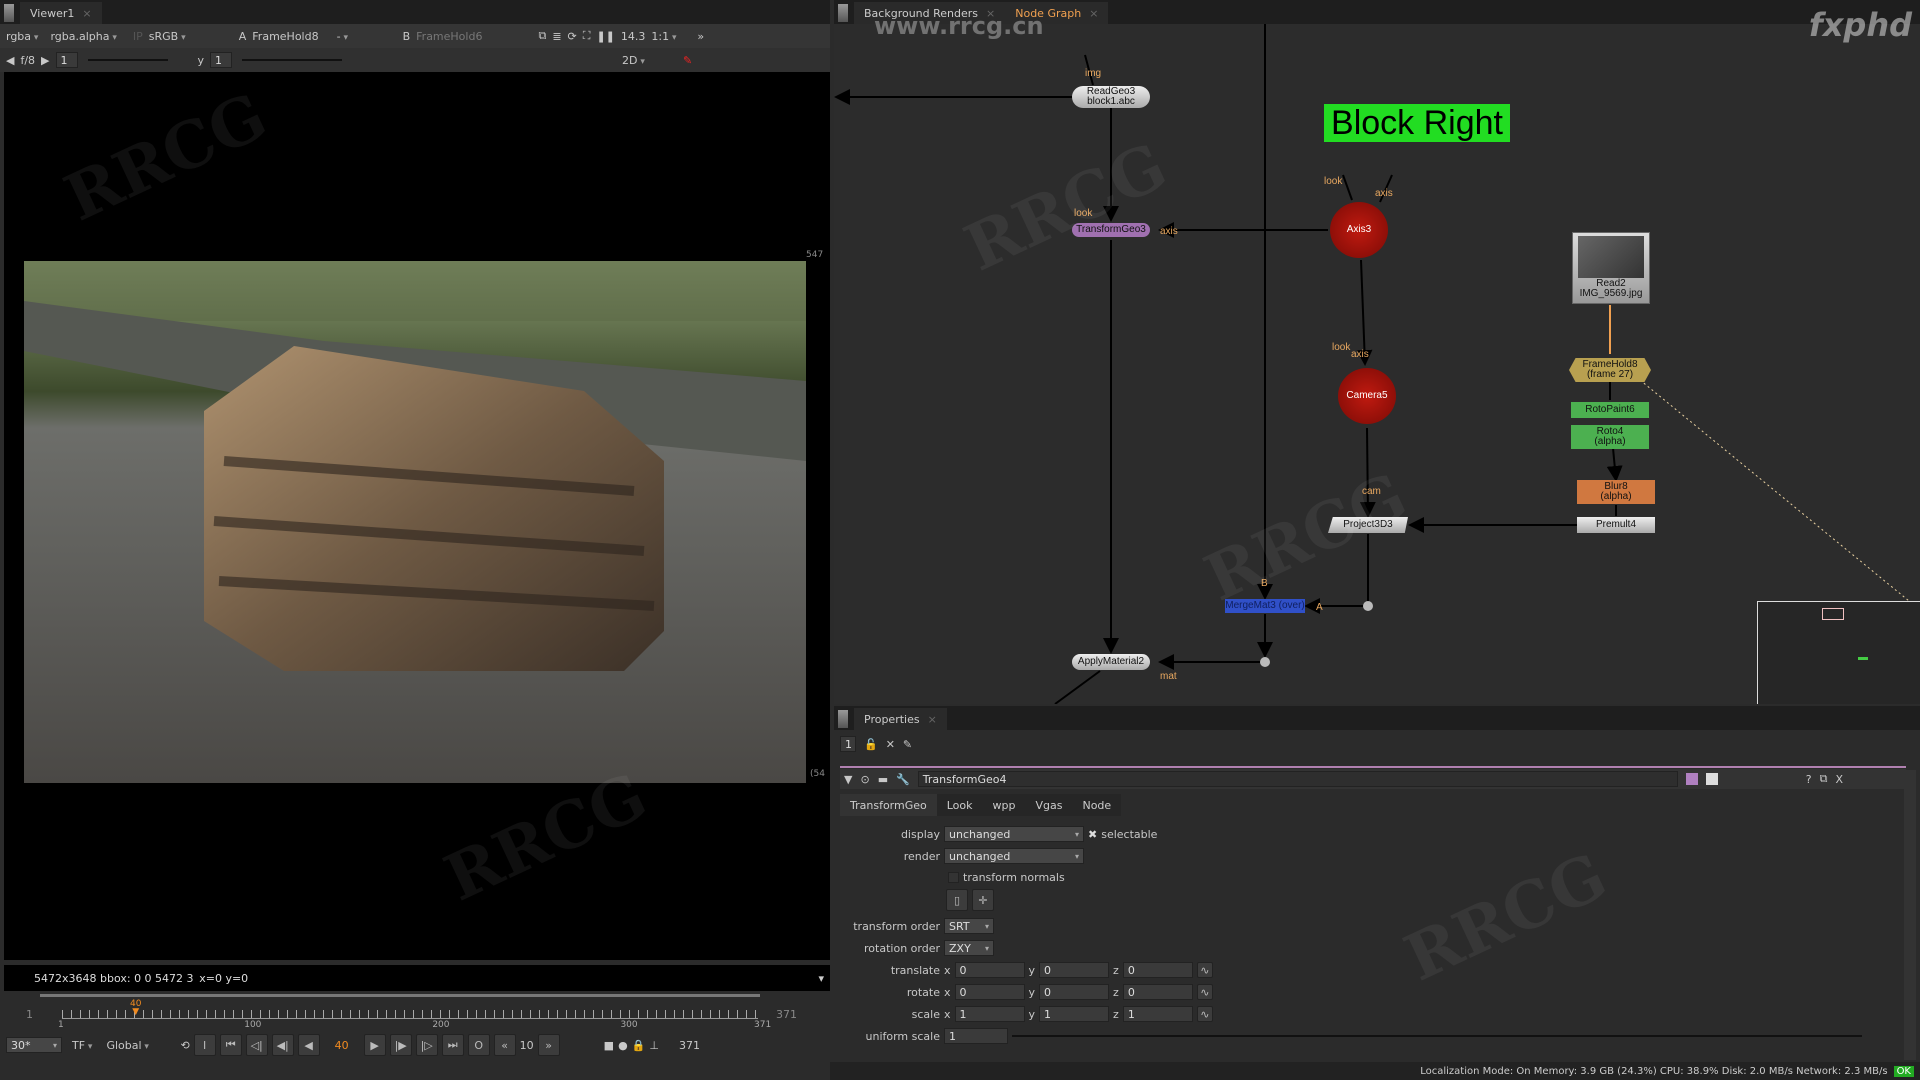 This screenshot has width=1920, height=1080. Describe the element at coordinates (253, 1025) in the screenshot. I see `timeline-tick-label: 100` at that location.